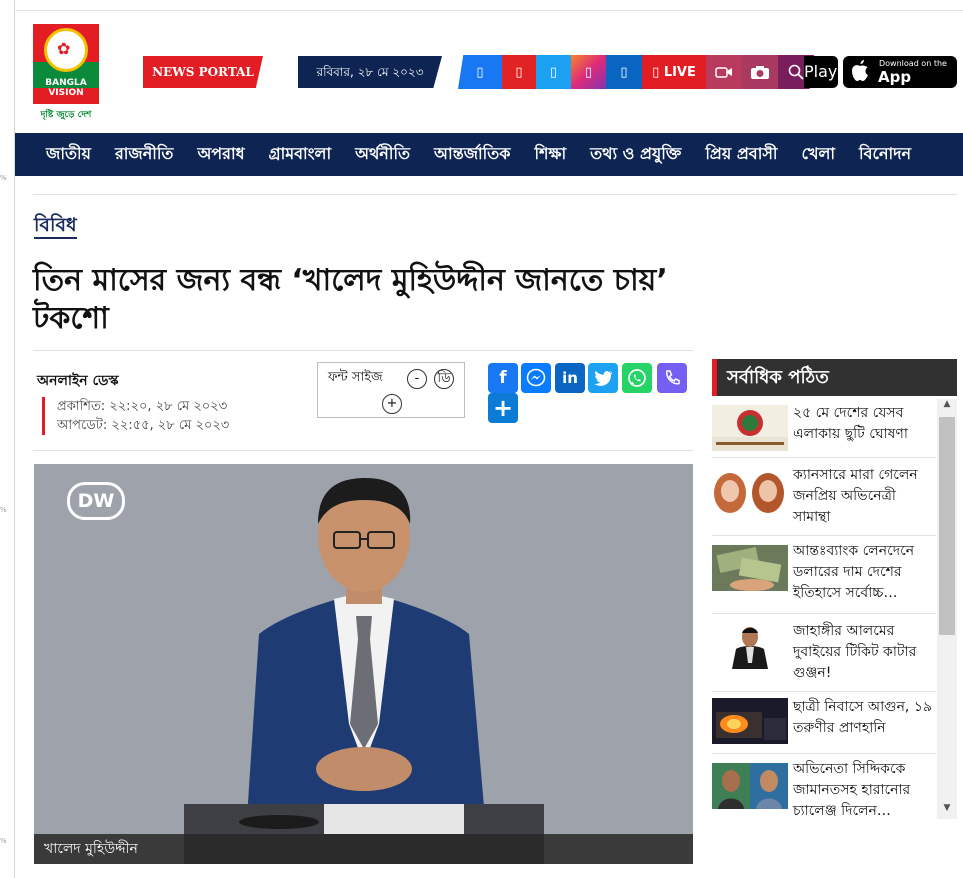 The height and width of the screenshot is (878, 963). I want to click on twitter-share-icon, so click(603, 378).